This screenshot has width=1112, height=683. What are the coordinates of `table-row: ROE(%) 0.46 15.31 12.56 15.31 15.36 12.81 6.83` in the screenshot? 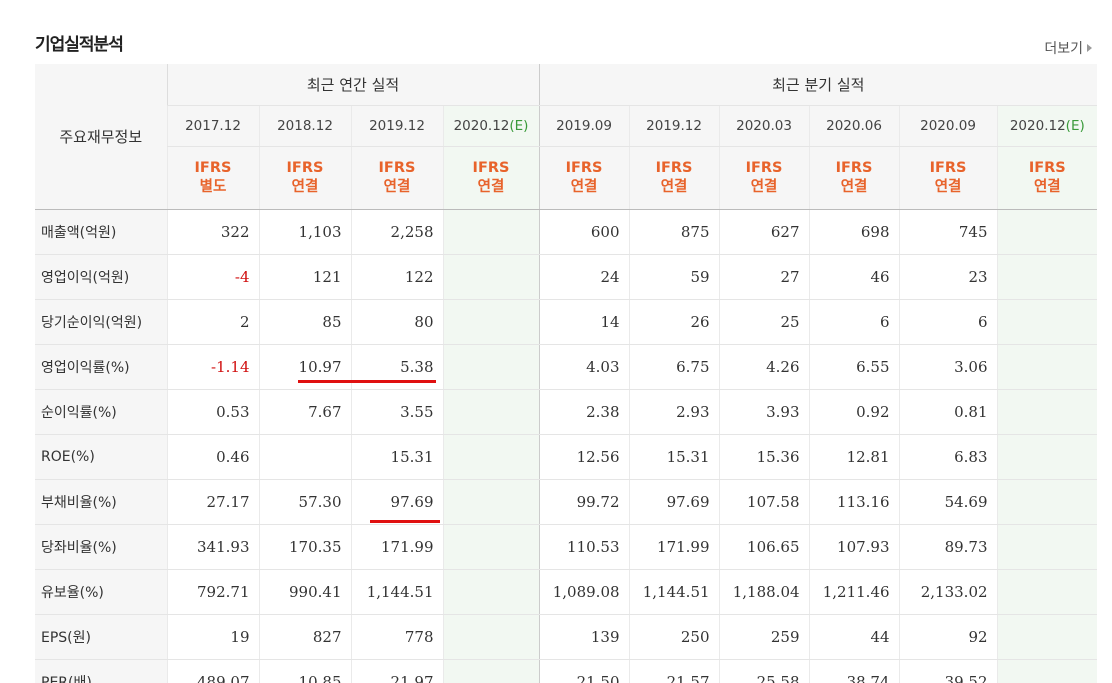 It's located at (566, 457).